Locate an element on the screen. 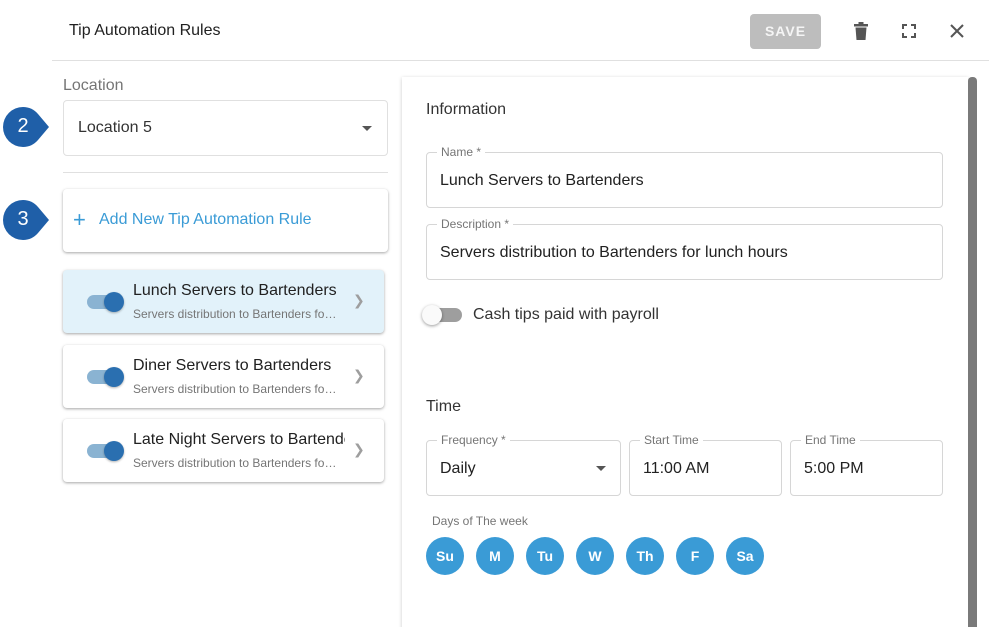 The width and height of the screenshot is (989, 627). callout-badge: 2 is located at coordinates (26, 127).